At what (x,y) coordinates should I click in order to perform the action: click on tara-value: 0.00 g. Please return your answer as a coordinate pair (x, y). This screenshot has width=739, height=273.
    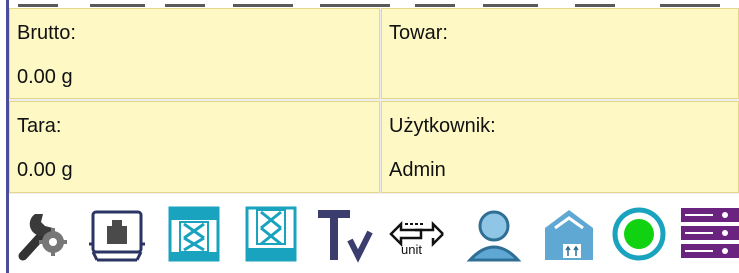
    Looking at the image, I should click on (45, 170).